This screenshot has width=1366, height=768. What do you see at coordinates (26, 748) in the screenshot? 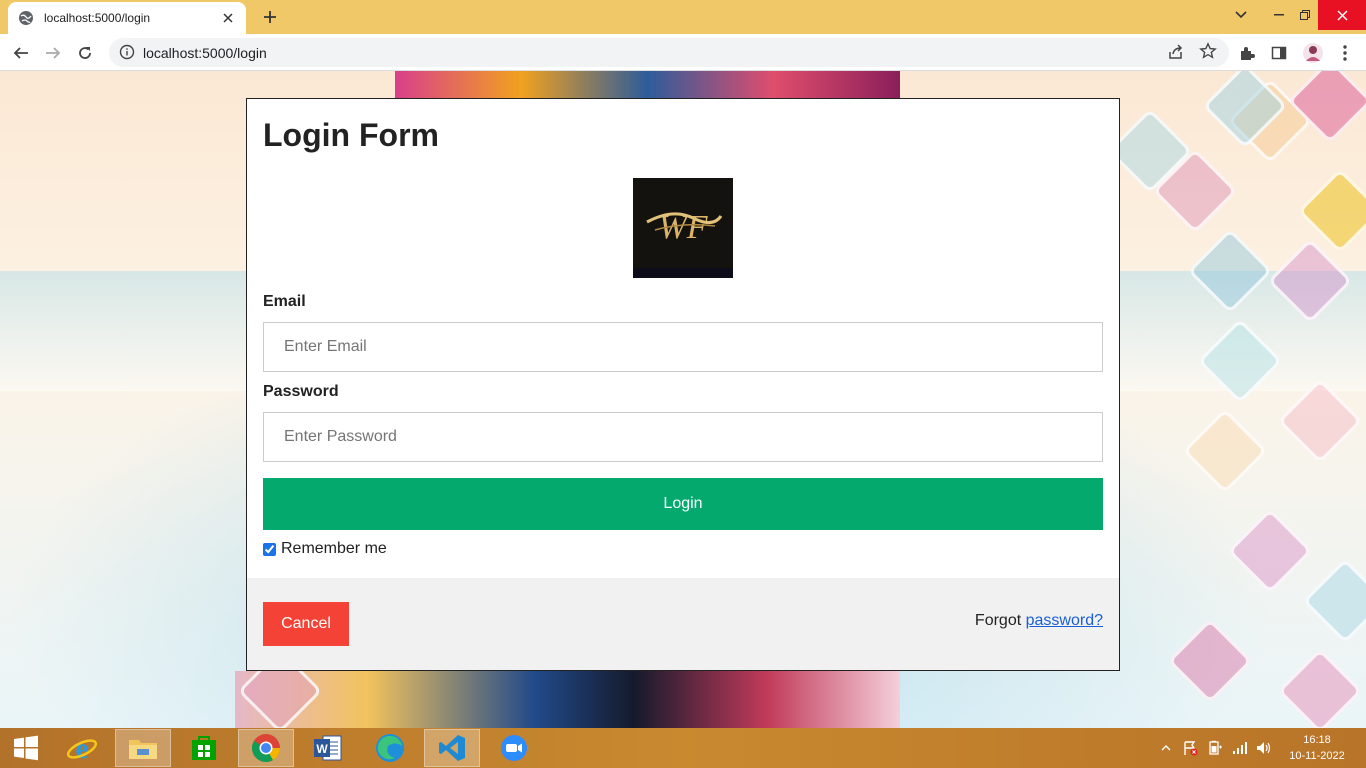
I see `start-icon` at bounding box center [26, 748].